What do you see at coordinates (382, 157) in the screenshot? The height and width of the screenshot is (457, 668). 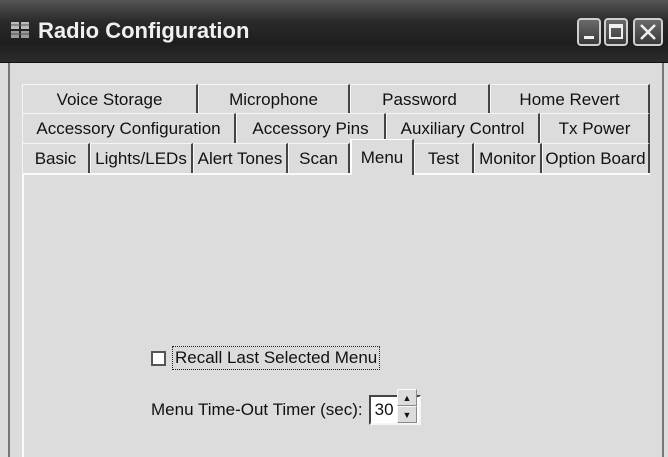 I see `tab-menu: Menu` at bounding box center [382, 157].